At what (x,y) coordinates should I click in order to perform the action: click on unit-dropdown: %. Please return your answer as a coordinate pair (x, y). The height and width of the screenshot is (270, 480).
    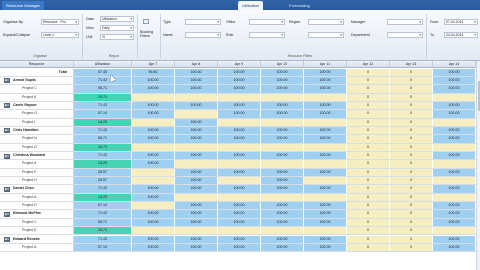
    Looking at the image, I should click on (117, 37).